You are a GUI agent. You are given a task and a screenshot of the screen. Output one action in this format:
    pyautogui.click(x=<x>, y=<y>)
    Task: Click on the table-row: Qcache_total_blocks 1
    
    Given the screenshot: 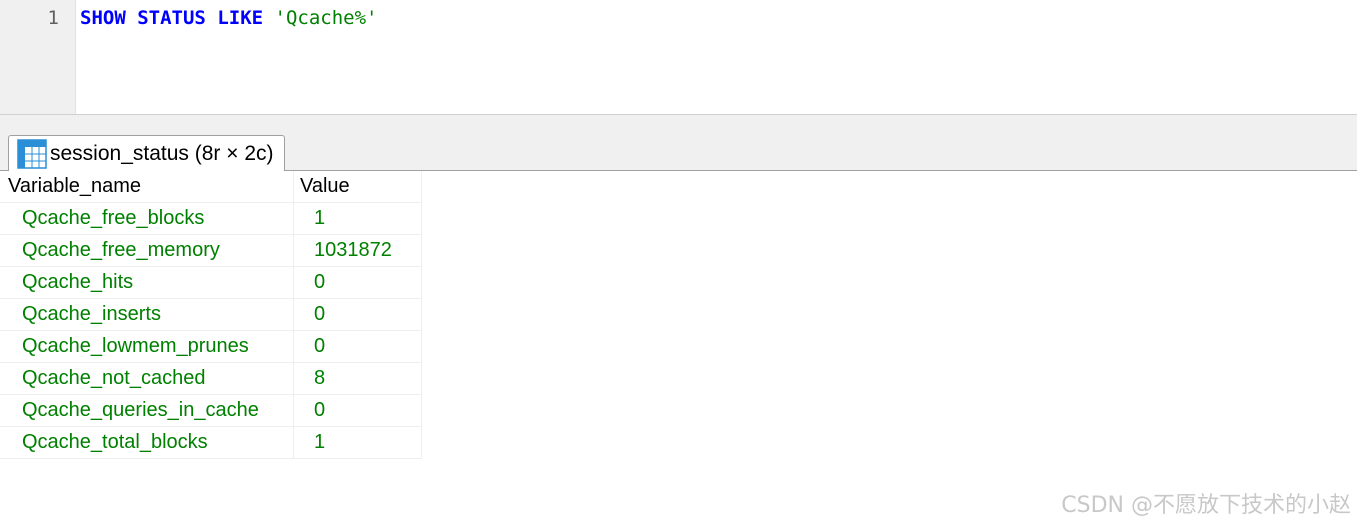 What is the action you would take?
    pyautogui.click(x=211, y=442)
    